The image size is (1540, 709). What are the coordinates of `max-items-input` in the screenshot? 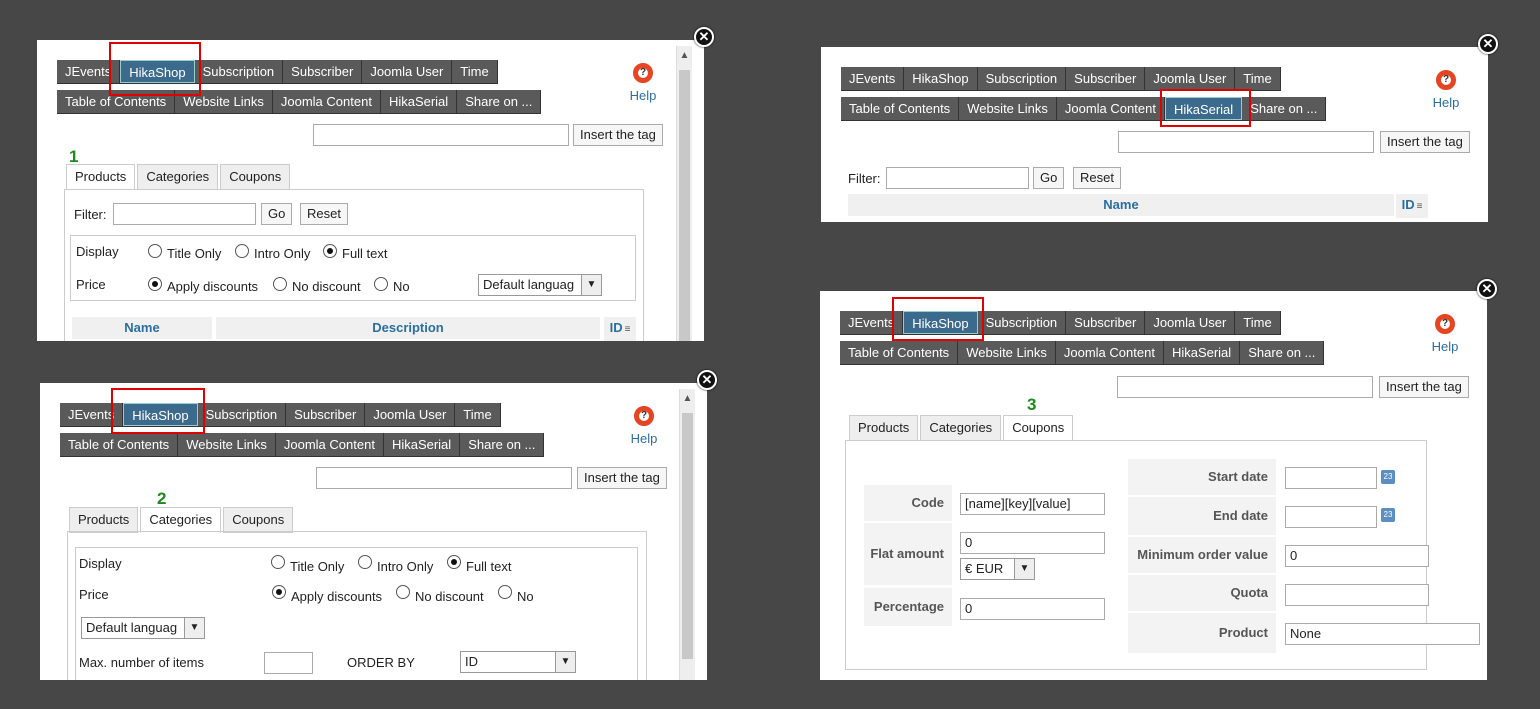 It's located at (288, 663).